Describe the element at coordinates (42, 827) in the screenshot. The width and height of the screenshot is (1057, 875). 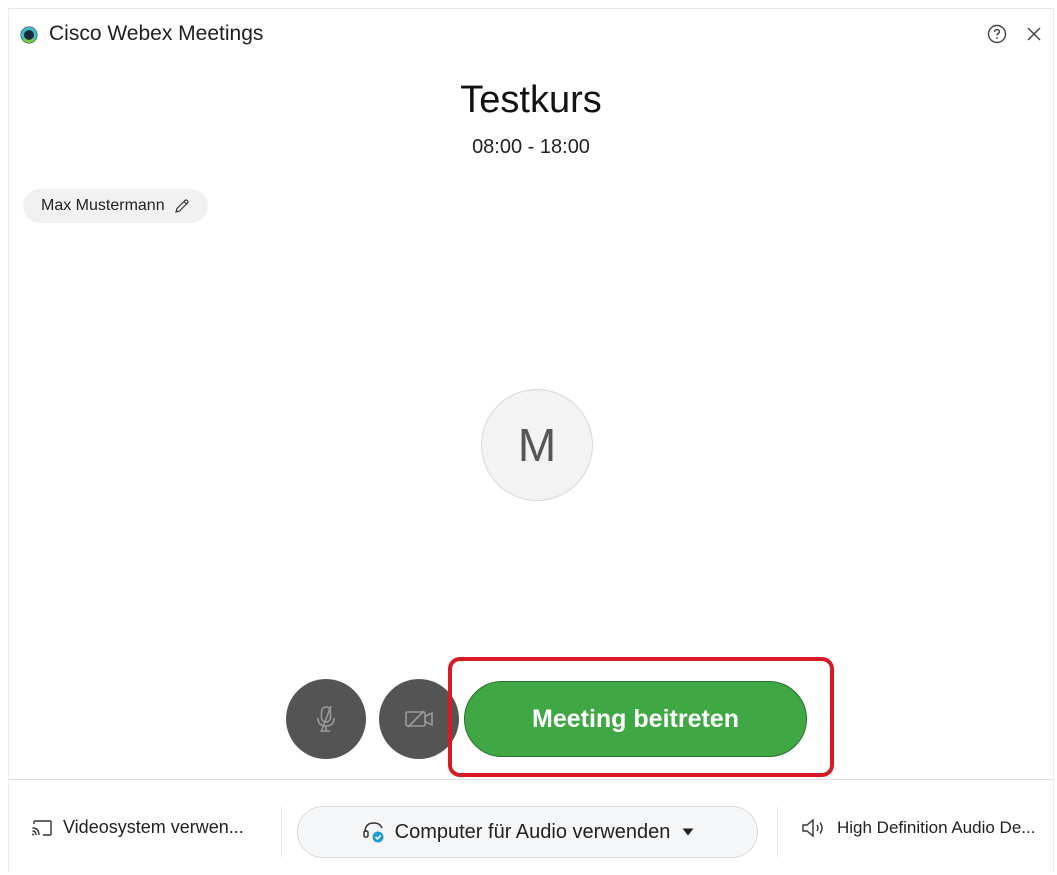
I see `cast-icon` at that location.